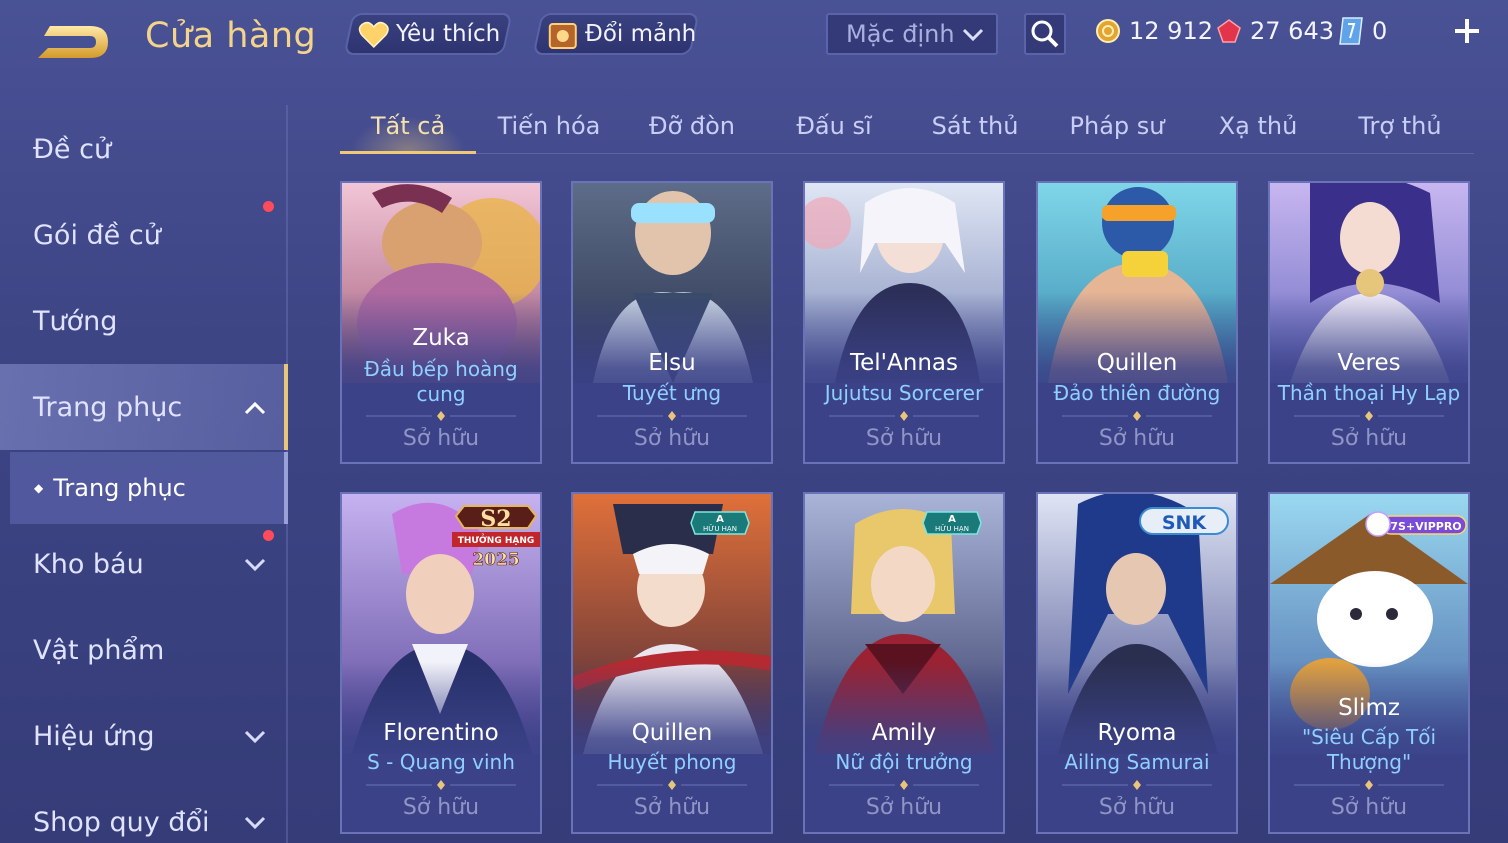  I want to click on sidebar-item-recommended: Đề cử, so click(144, 149).